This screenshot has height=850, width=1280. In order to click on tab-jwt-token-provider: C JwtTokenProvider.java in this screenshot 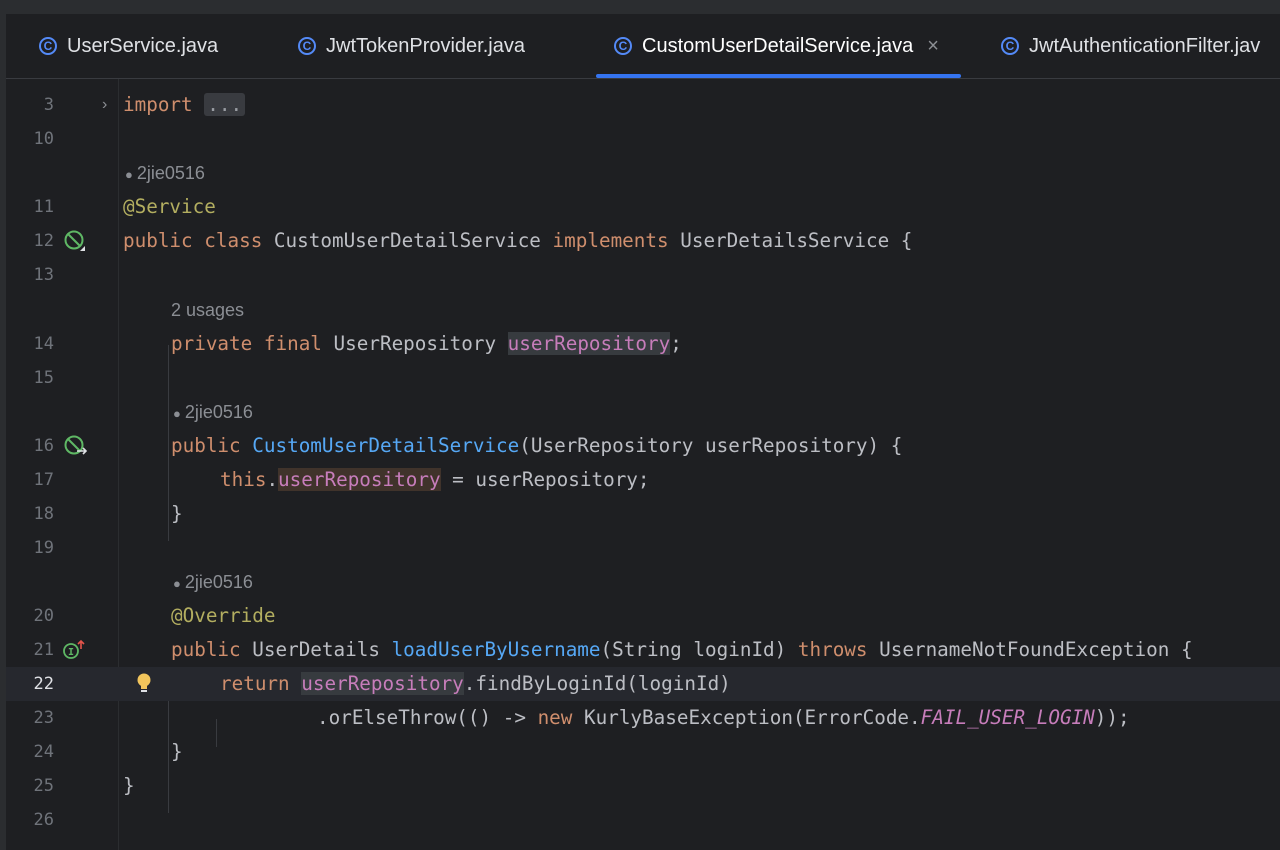, I will do `click(411, 46)`.